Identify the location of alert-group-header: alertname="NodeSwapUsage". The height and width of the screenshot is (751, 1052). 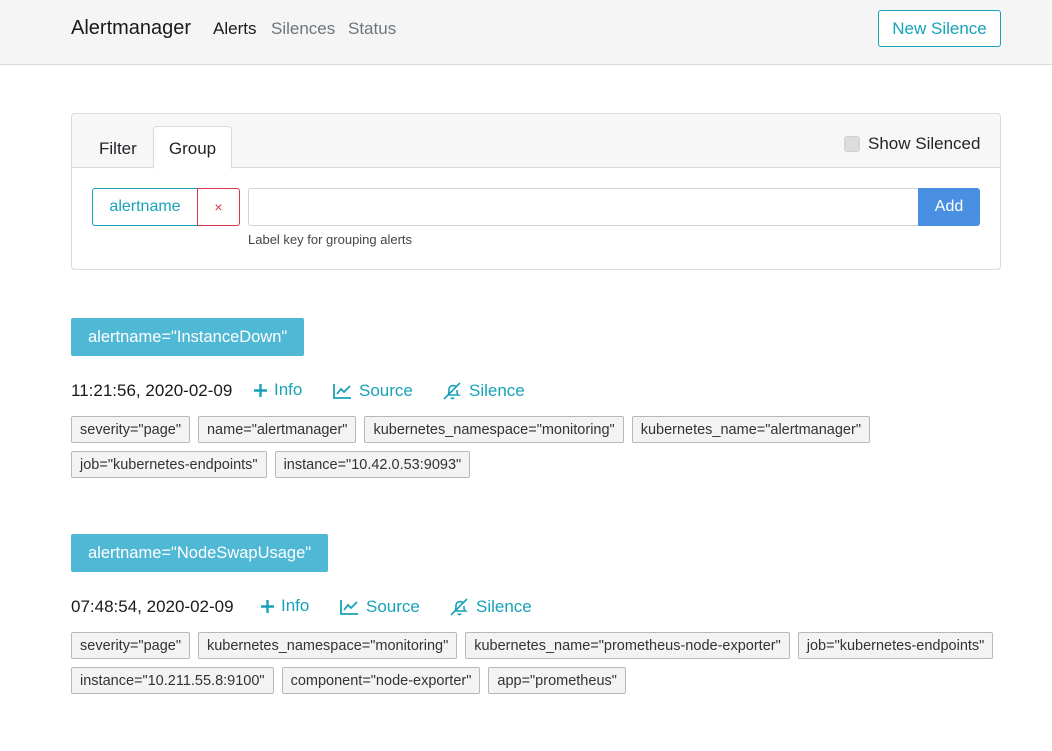
(200, 553).